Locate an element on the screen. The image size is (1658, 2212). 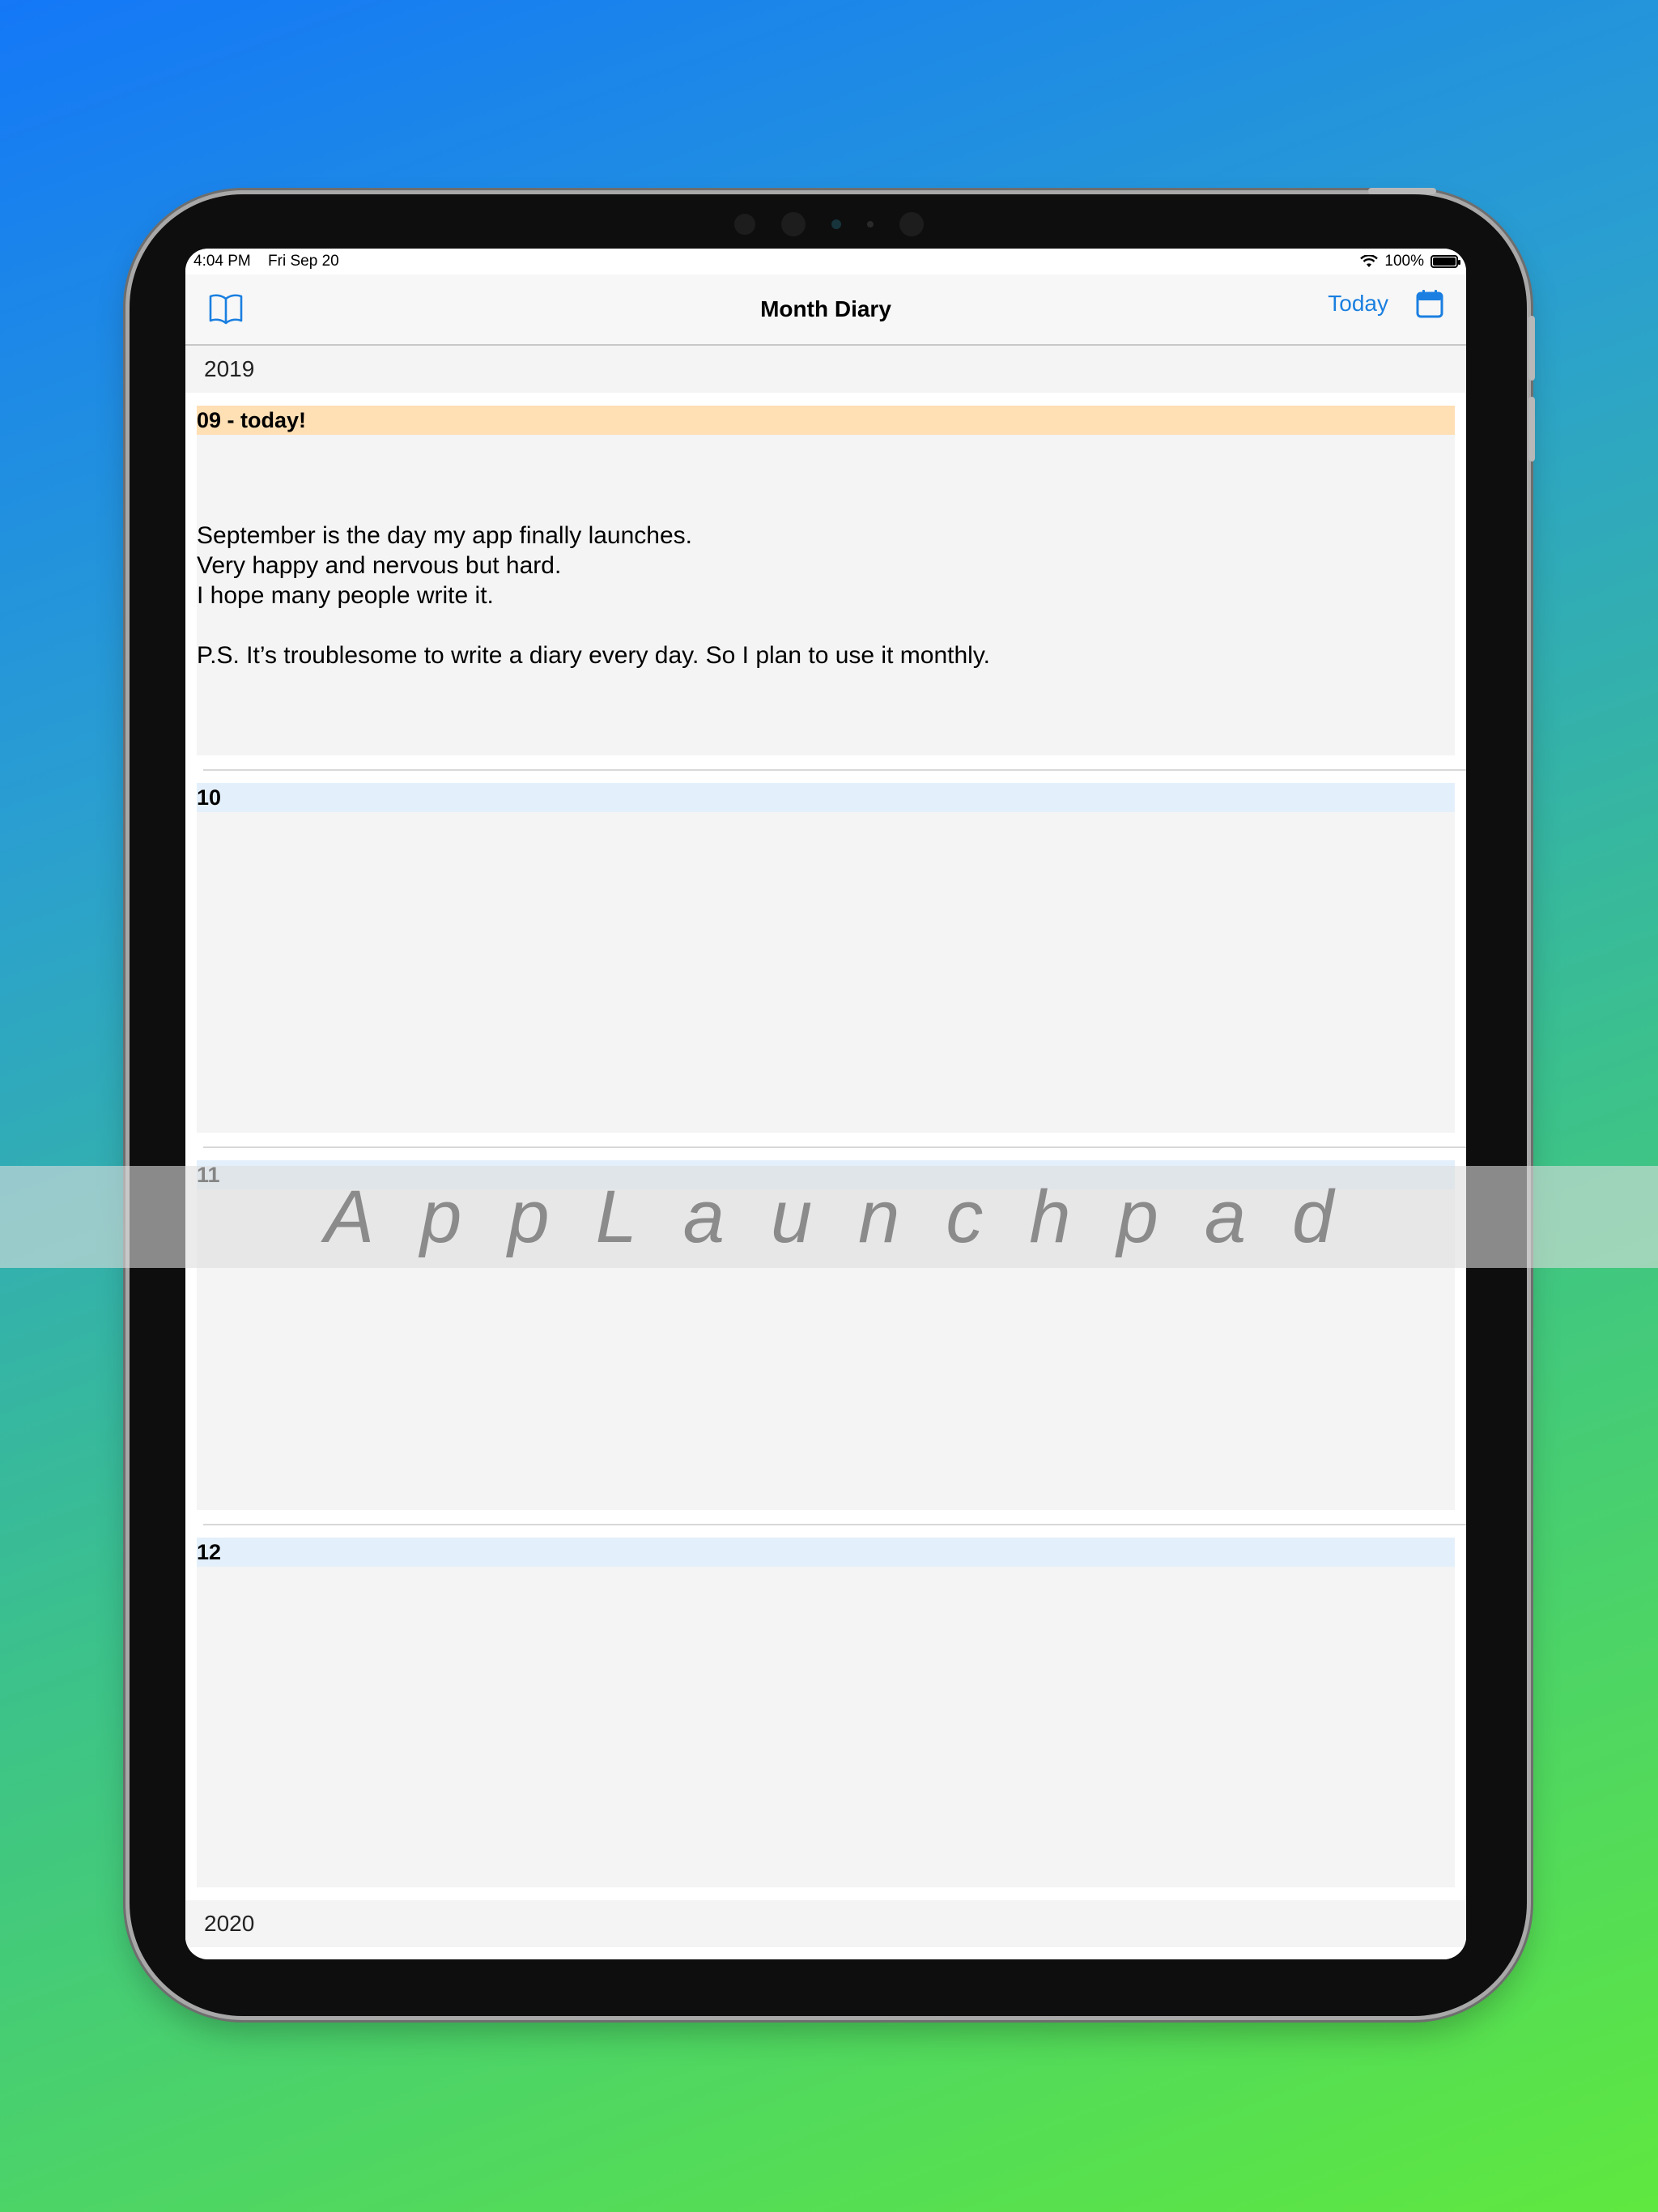
volume-down-button is located at coordinates (1531, 430).